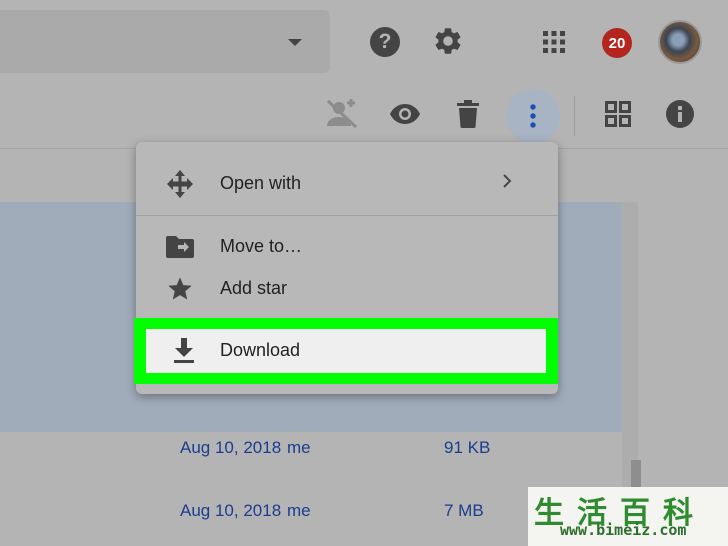  I want to click on notifications-badge: 20, so click(617, 43).